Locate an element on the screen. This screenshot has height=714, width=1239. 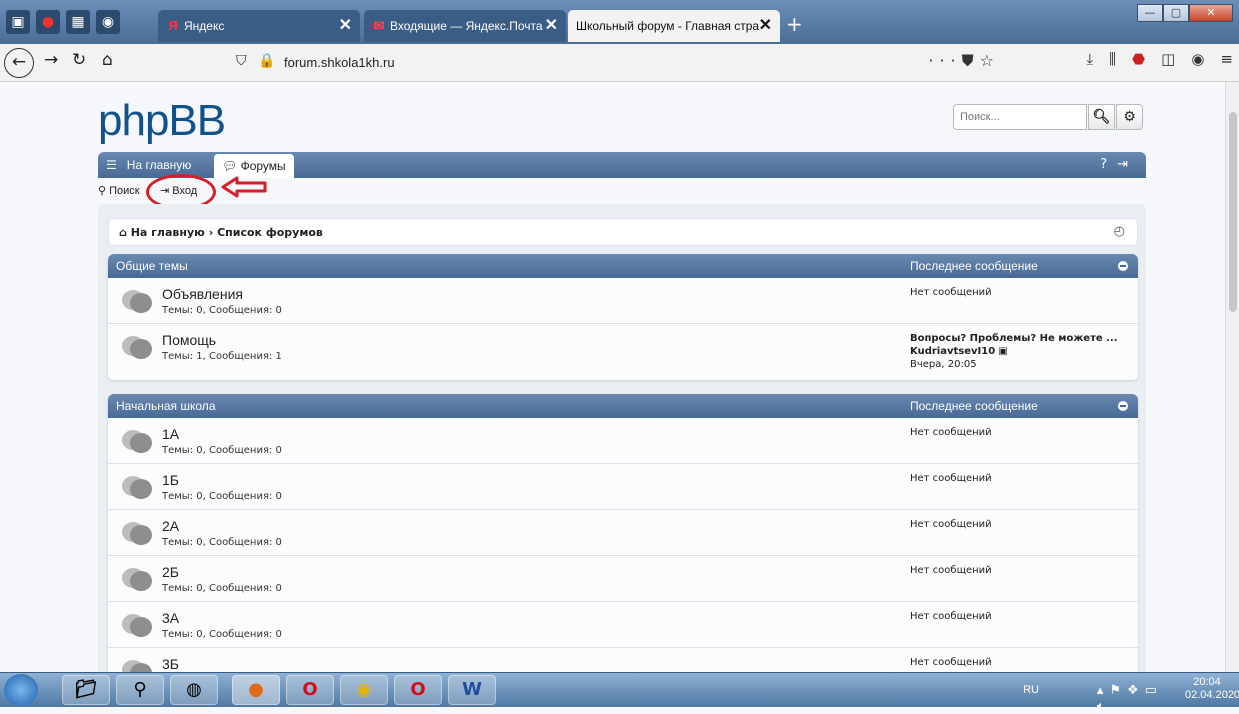
login-icon: ⇥ is located at coordinates (1127, 164).